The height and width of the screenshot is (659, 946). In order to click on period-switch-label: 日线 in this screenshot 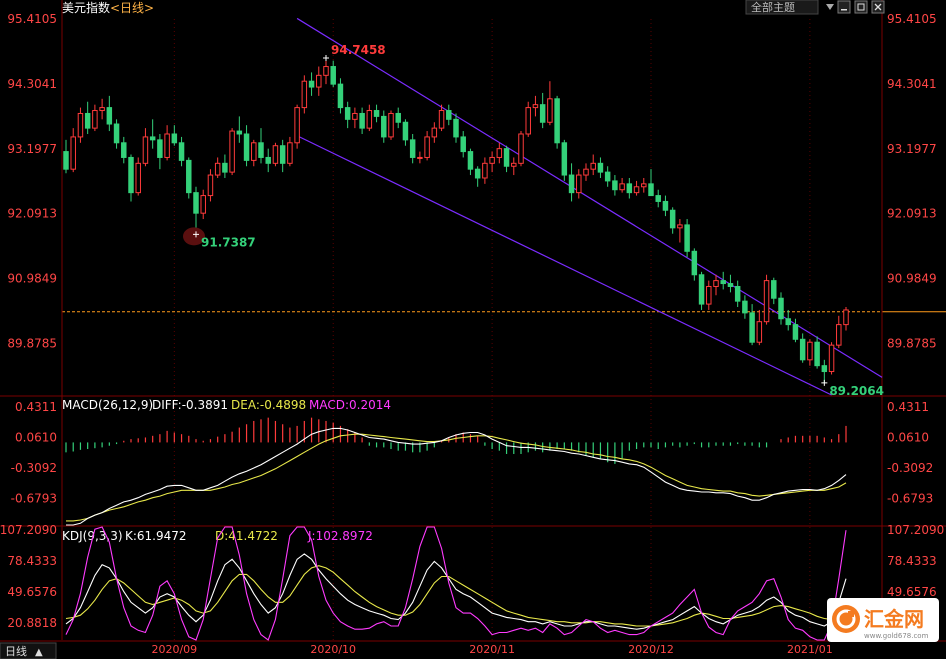, I will do `click(16, 651)`.